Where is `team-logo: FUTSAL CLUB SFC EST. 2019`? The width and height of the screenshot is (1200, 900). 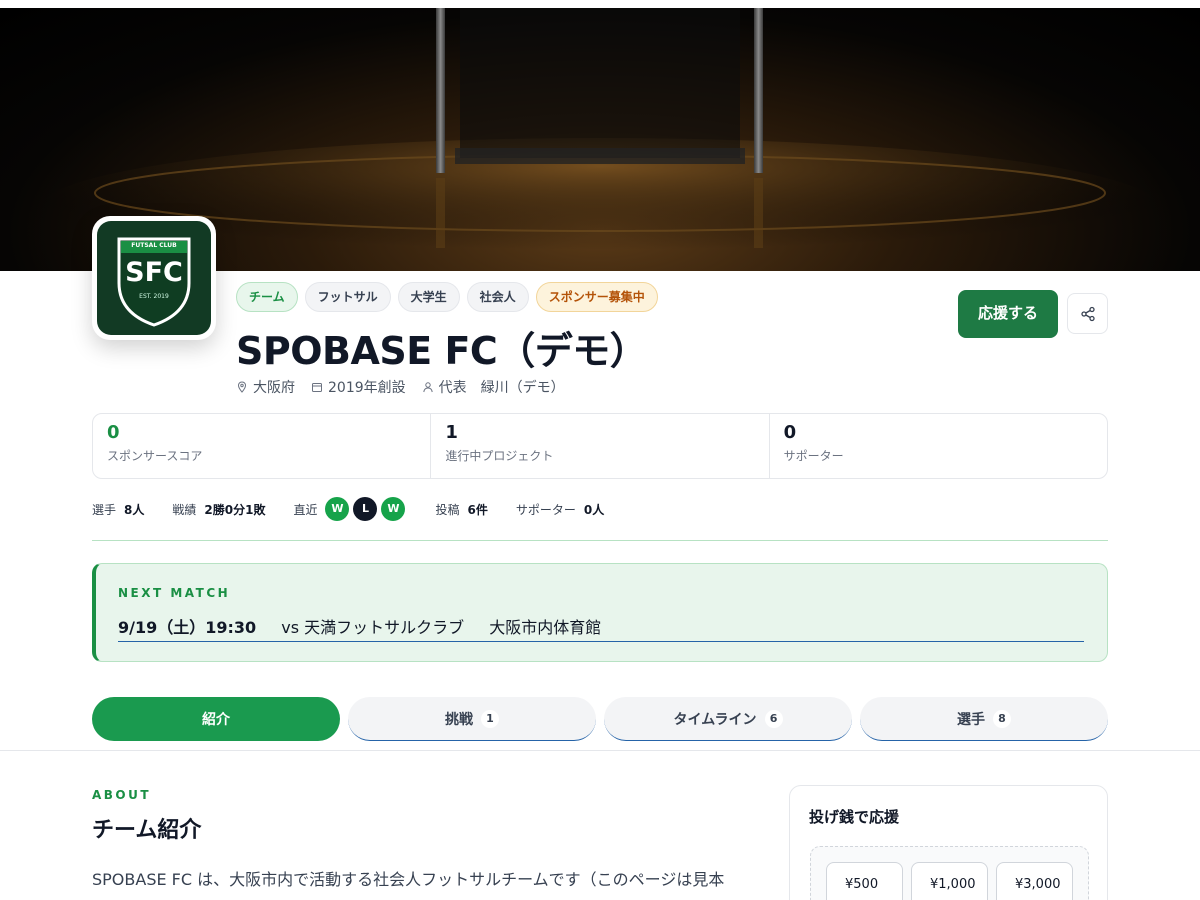 team-logo: FUTSAL CLUB SFC EST. 2019 is located at coordinates (154, 278).